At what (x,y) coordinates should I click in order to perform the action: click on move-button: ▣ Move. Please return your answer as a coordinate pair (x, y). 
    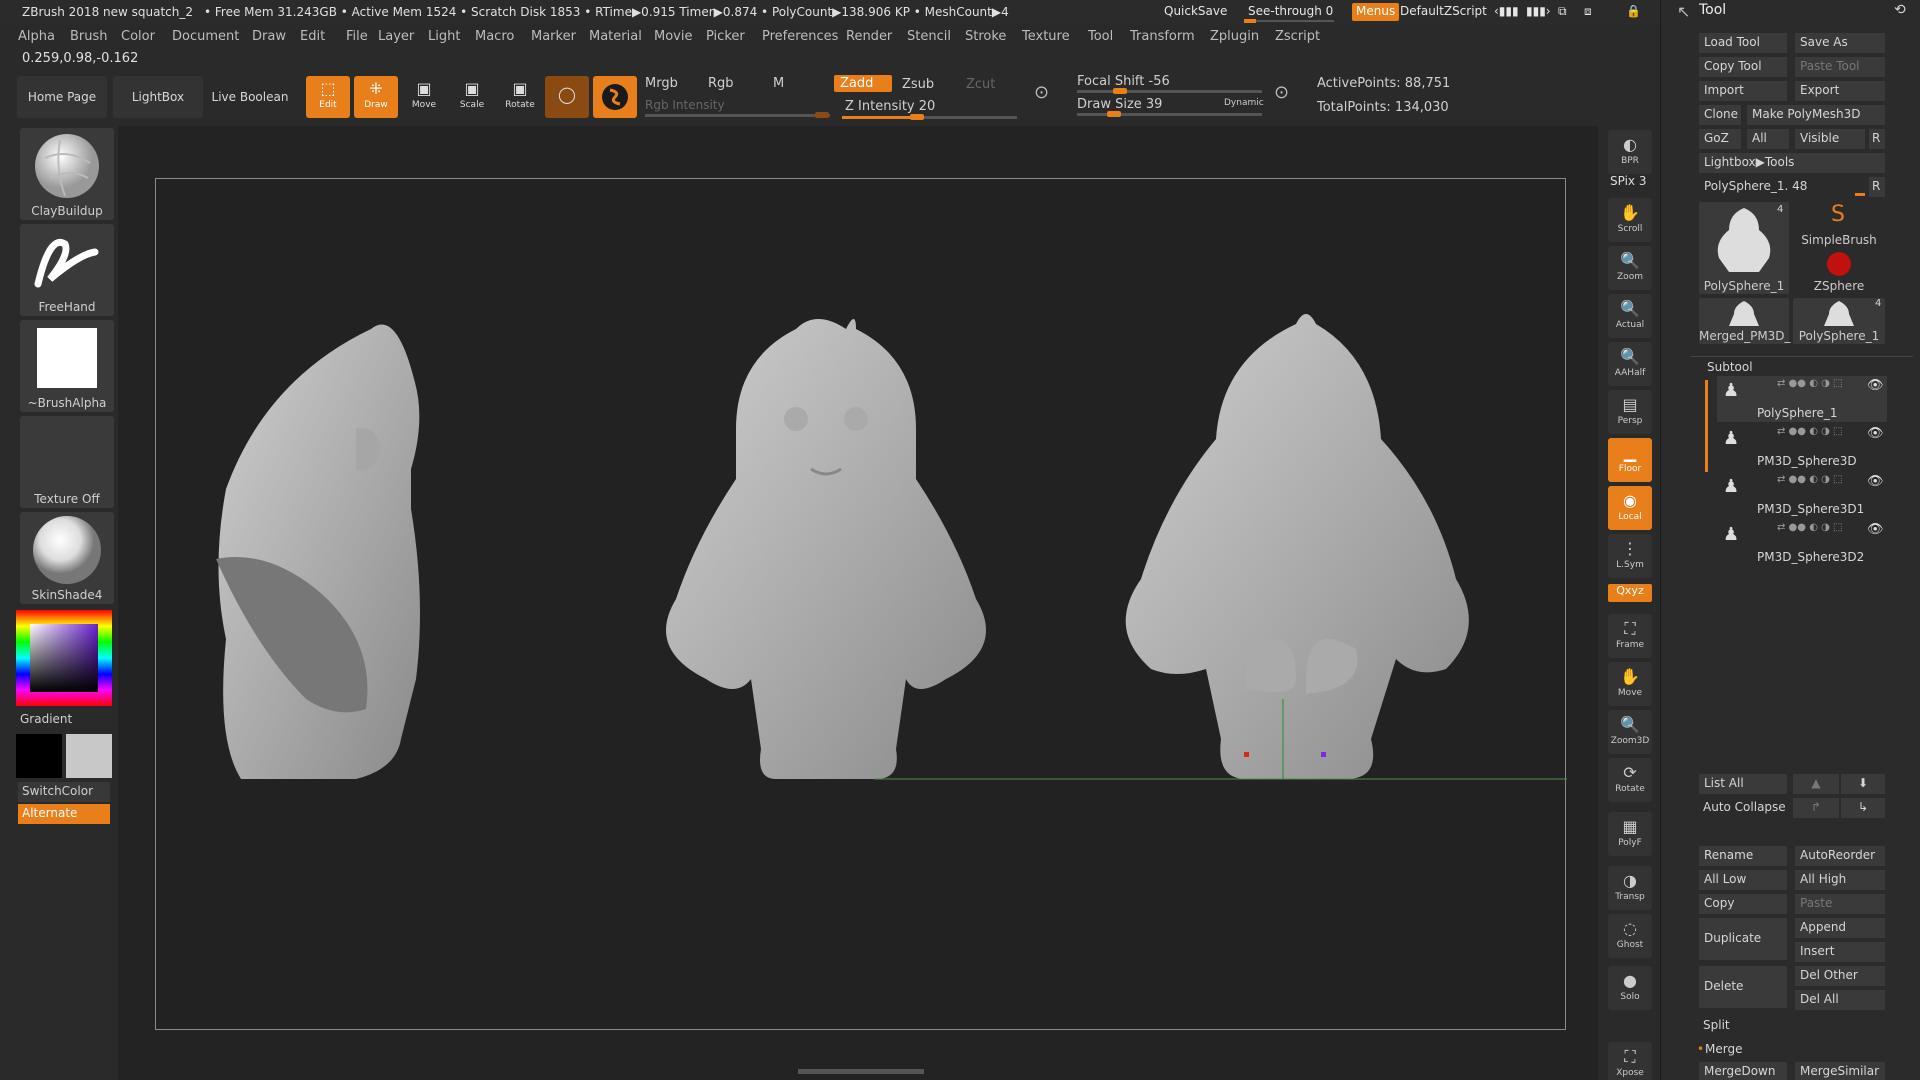
    Looking at the image, I should click on (424, 97).